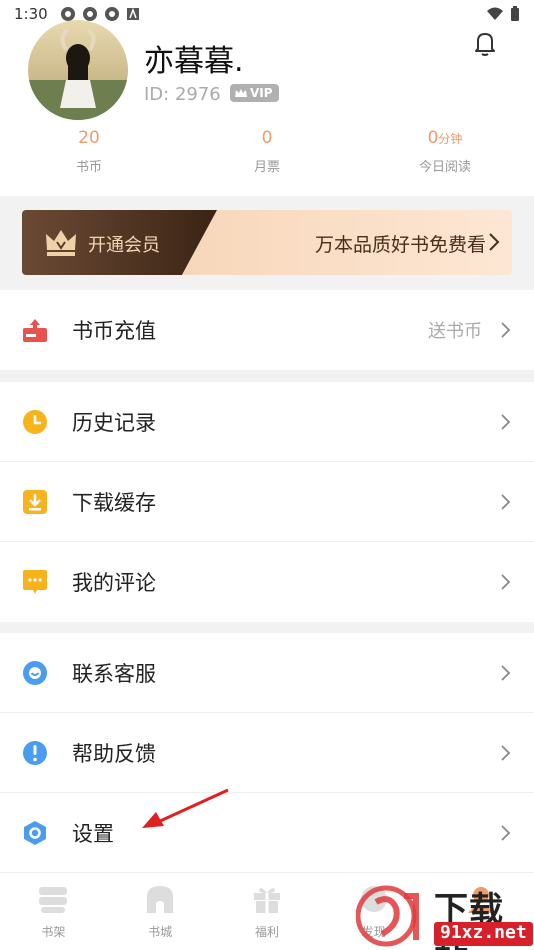 This screenshot has width=534, height=950. What do you see at coordinates (267, 138) in the screenshot?
I see `stat-tickets-value: 0` at bounding box center [267, 138].